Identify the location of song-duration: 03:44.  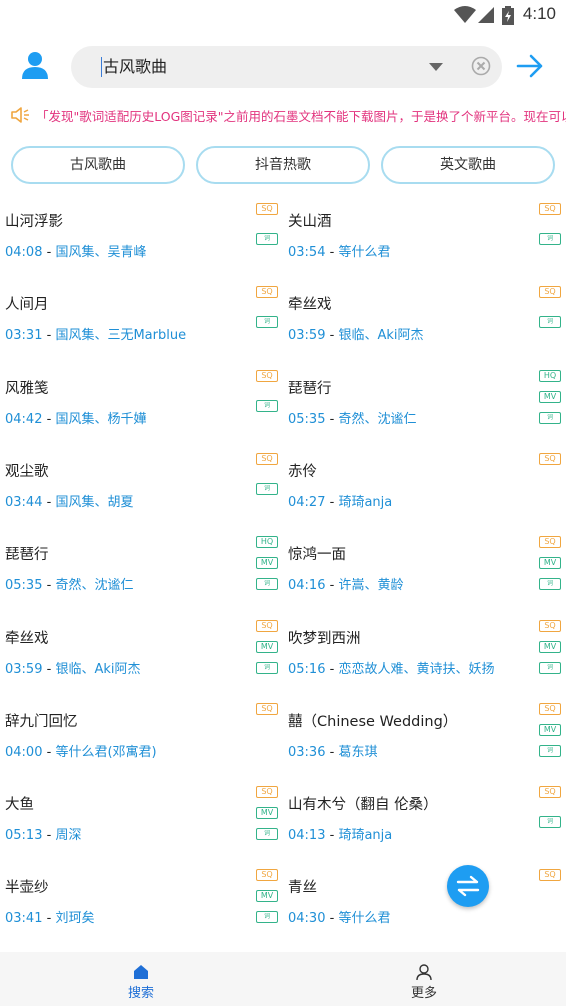
(24, 502).